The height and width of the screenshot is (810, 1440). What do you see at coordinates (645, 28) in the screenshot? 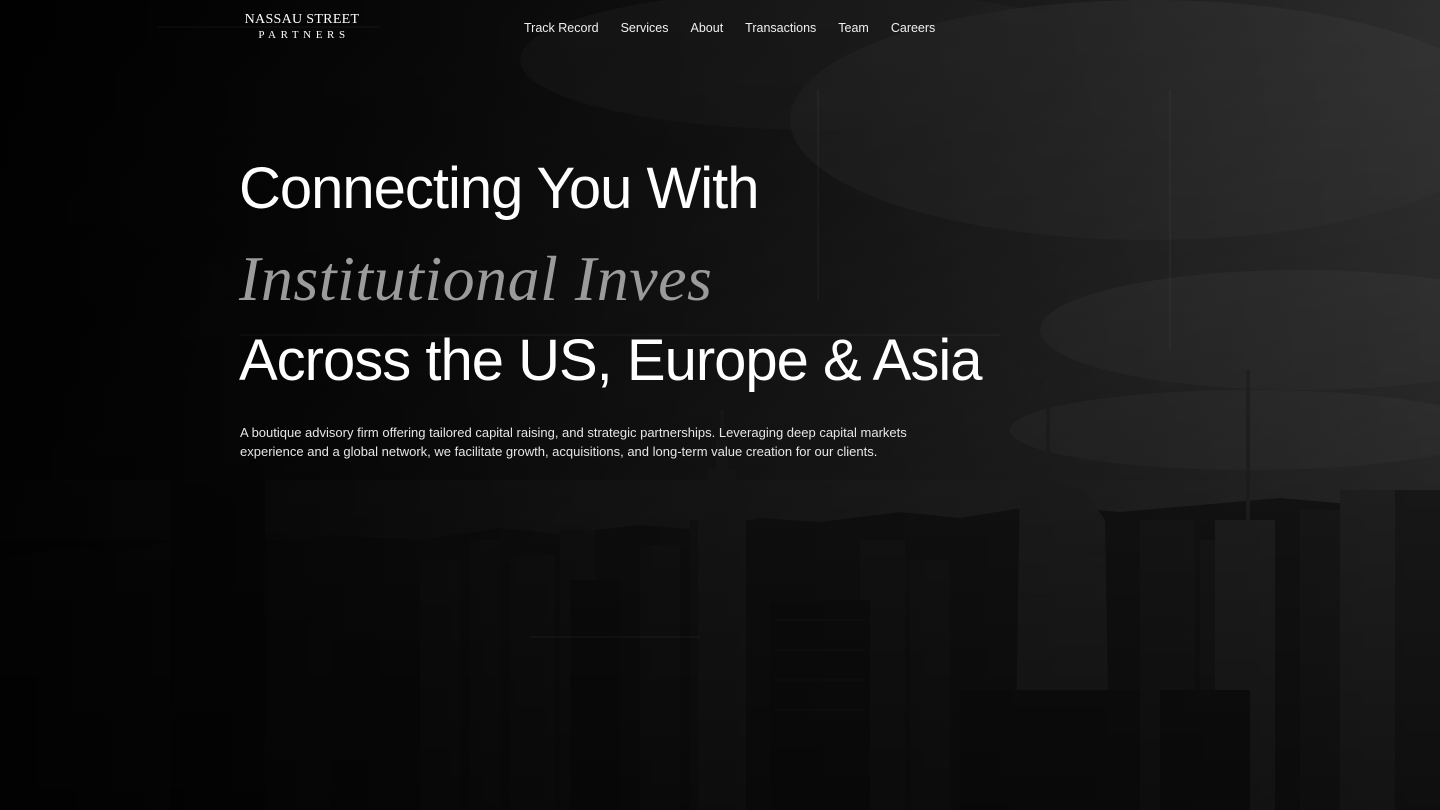
I see `nav-item-services: Services` at bounding box center [645, 28].